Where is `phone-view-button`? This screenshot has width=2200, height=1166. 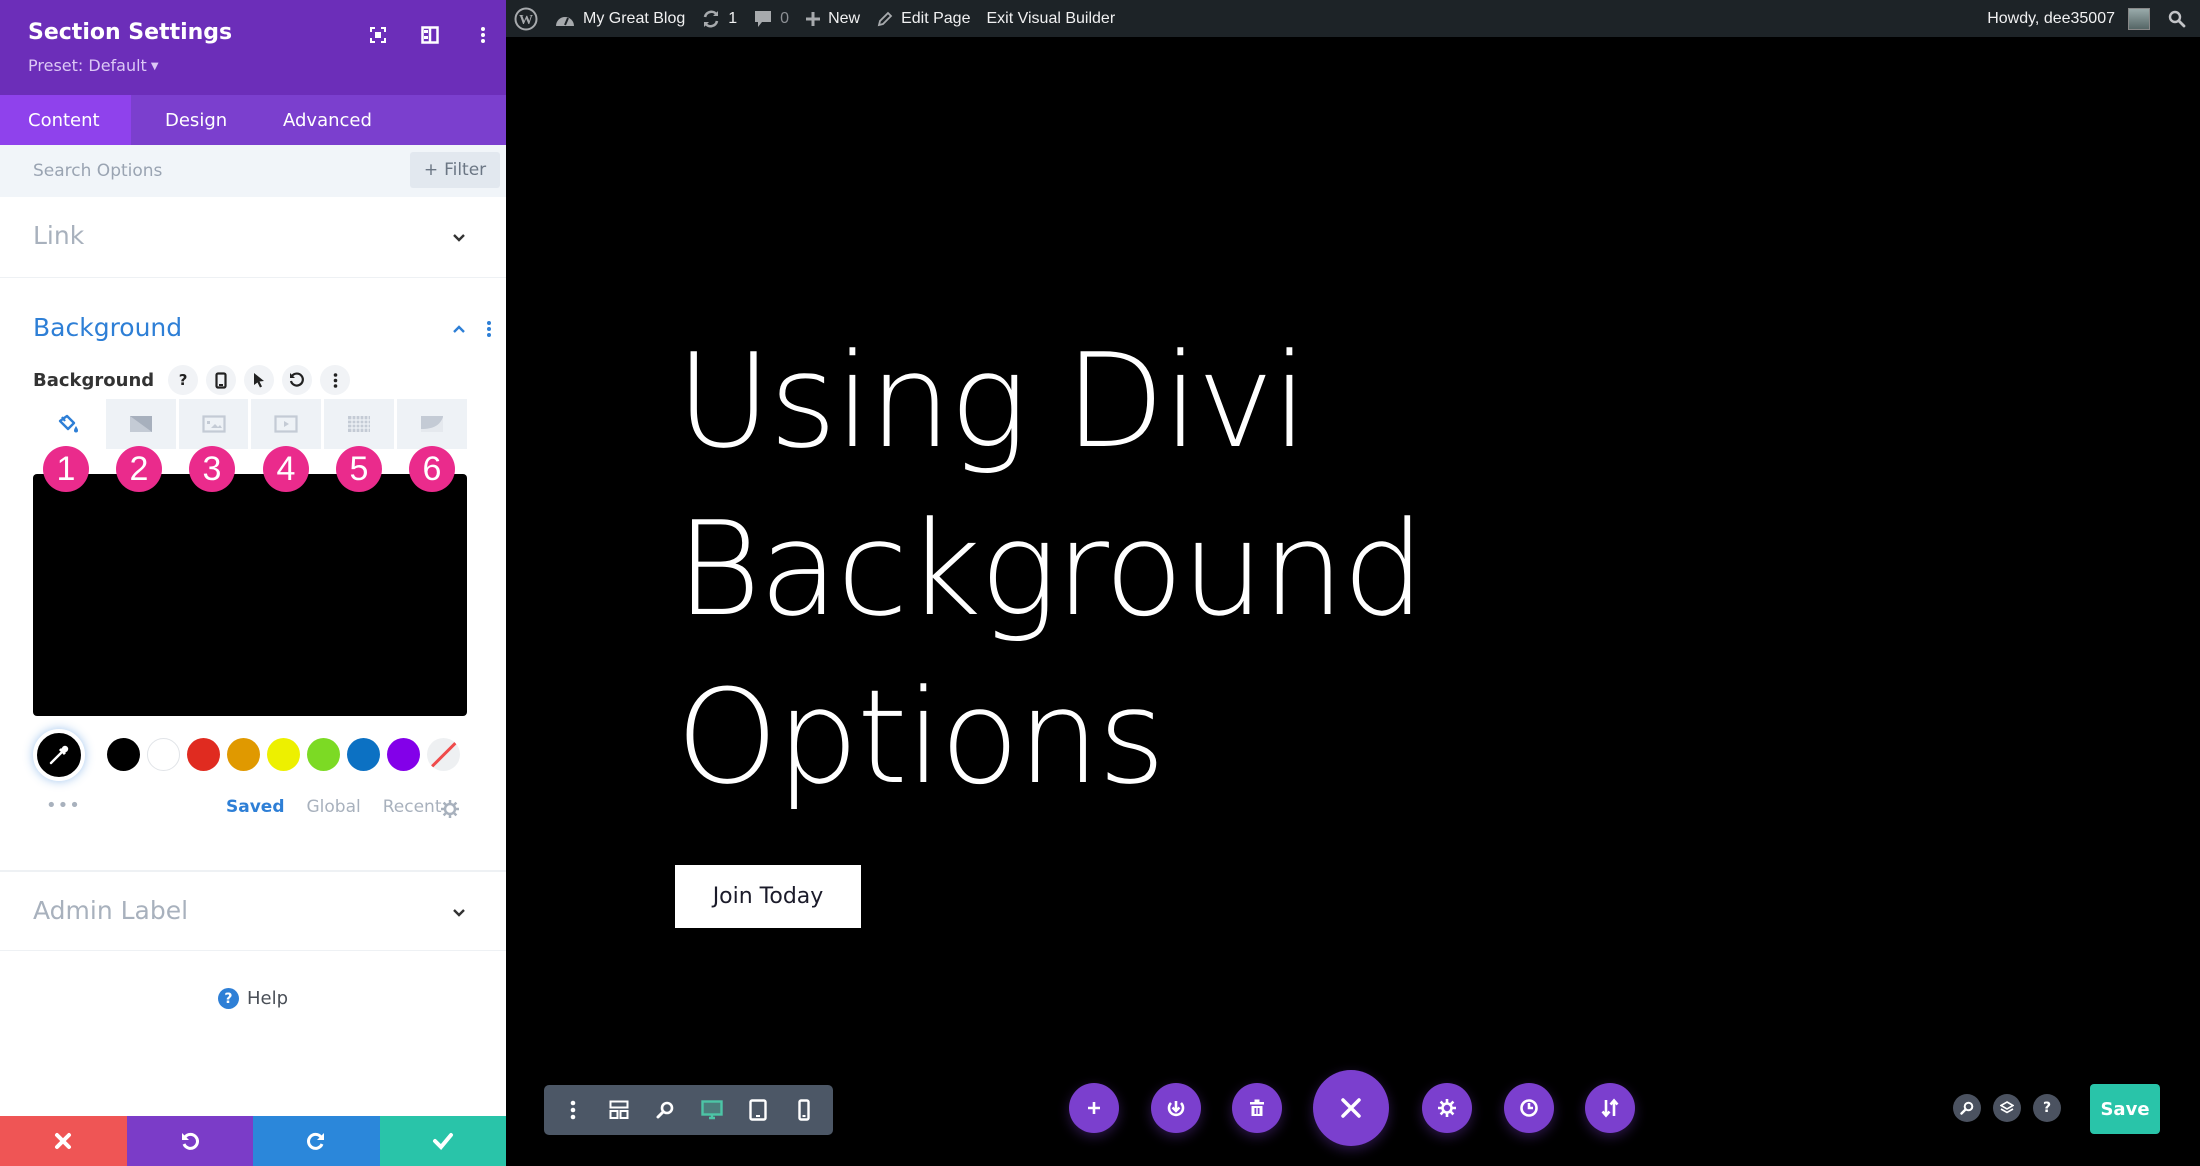 phone-view-button is located at coordinates (804, 1110).